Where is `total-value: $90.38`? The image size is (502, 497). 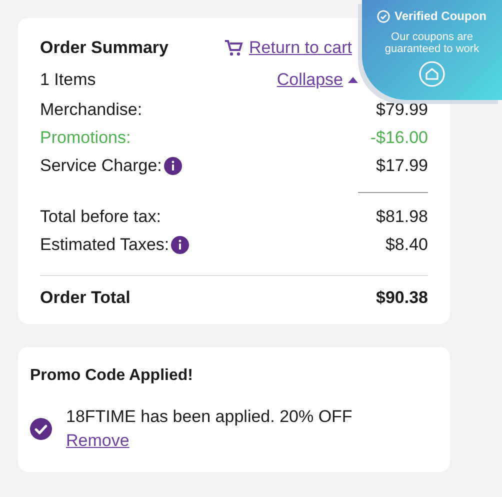 total-value: $90.38 is located at coordinates (402, 298).